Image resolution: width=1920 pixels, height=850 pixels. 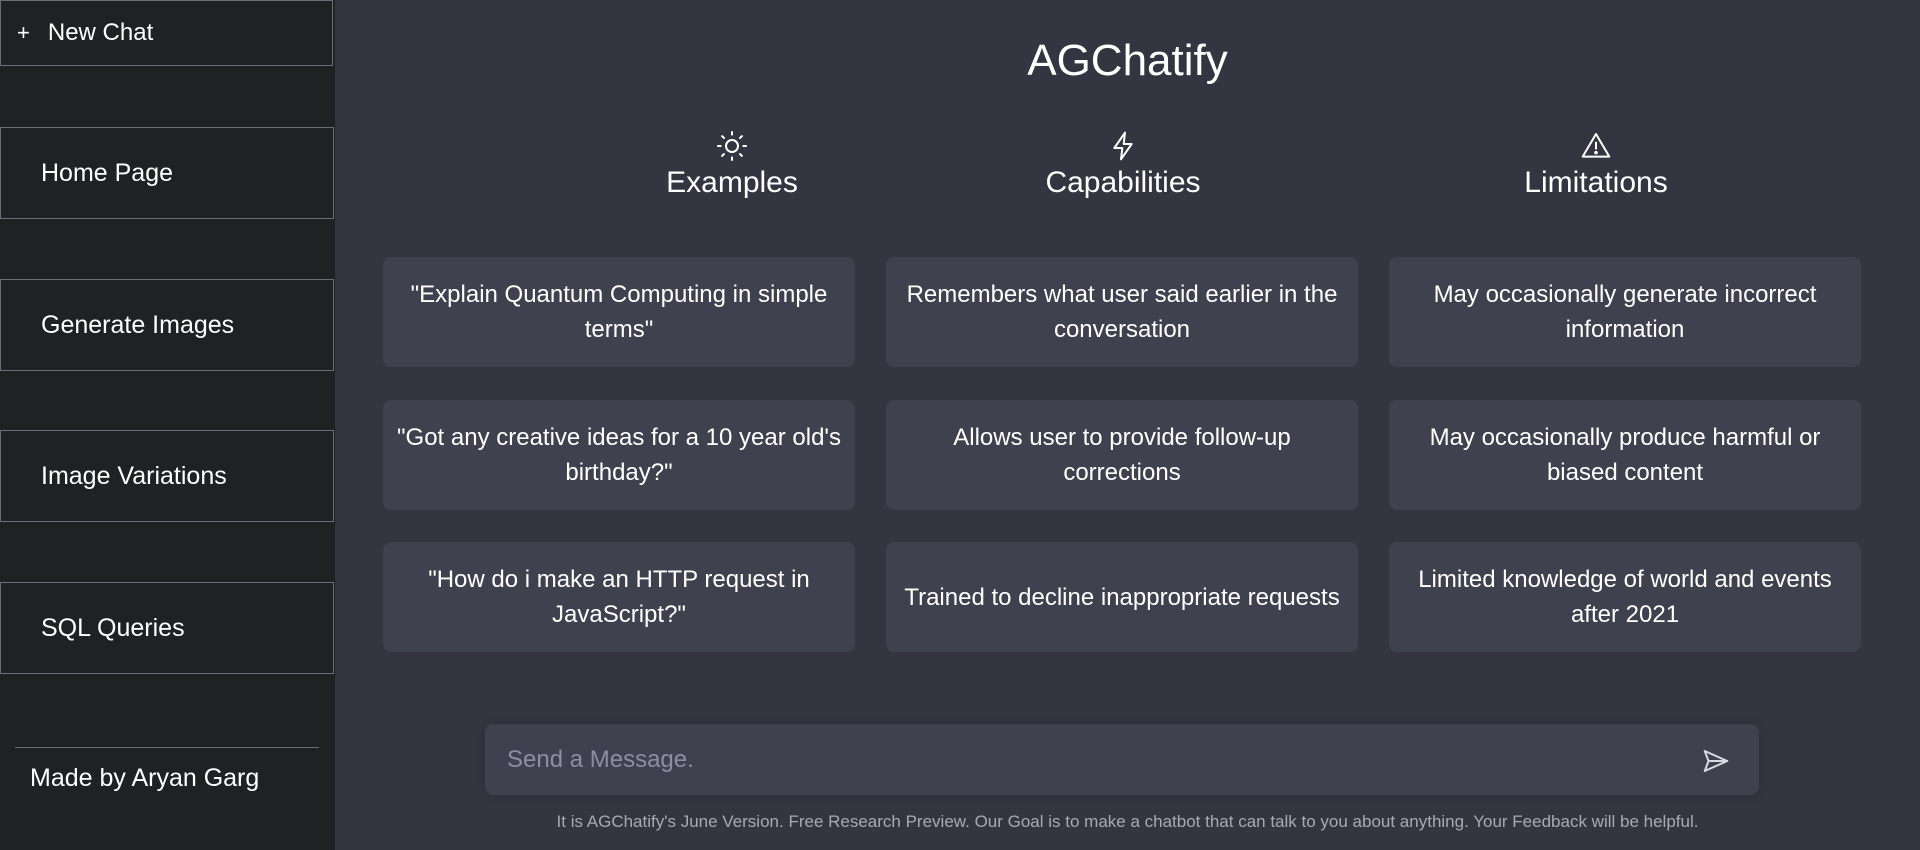 I want to click on message-input-container, so click(x=1122, y=759).